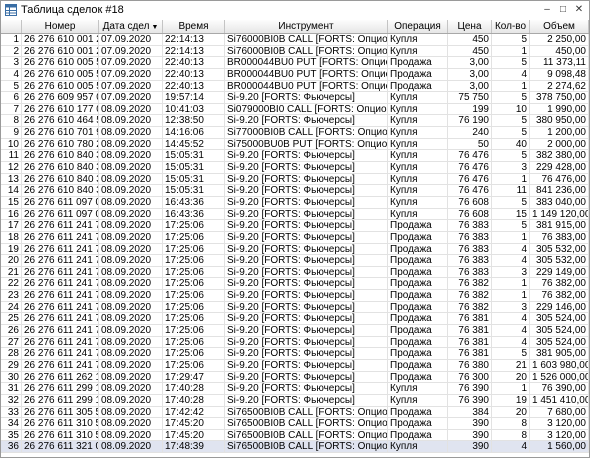 Image resolution: width=590 pixels, height=458 pixels. What do you see at coordinates (11, 26) in the screenshot?
I see `header-row-number` at bounding box center [11, 26].